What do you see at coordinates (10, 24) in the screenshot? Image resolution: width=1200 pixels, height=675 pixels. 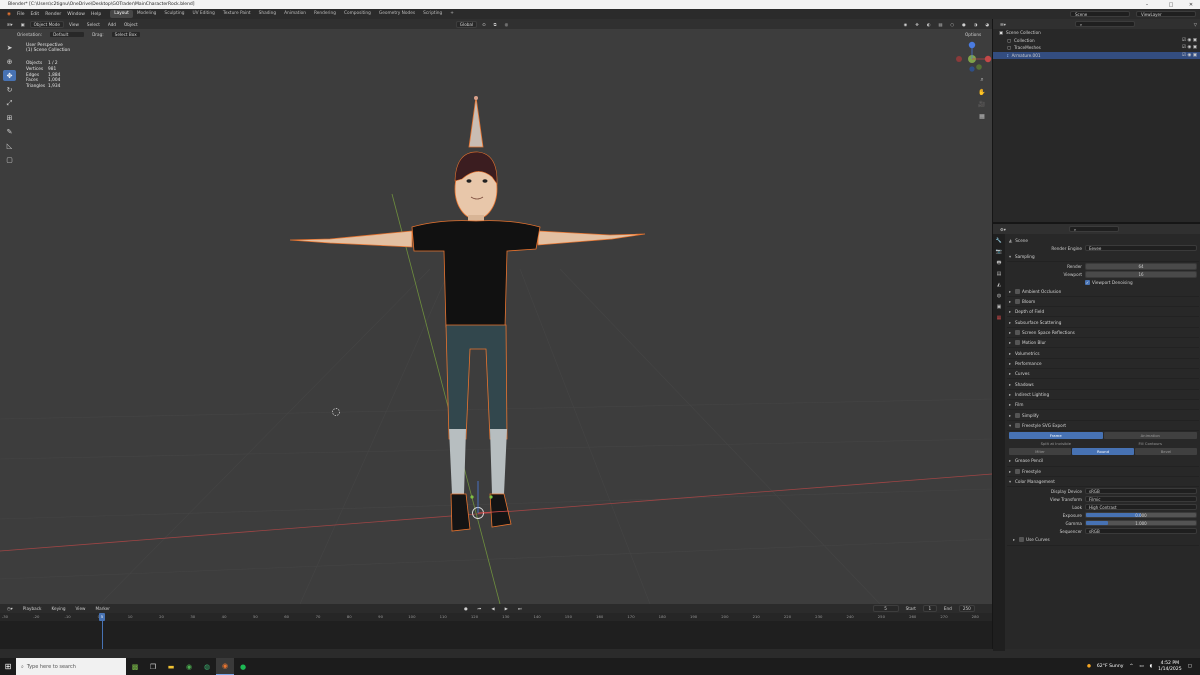 I see `editor-type-icon: ⊞▾` at bounding box center [10, 24].